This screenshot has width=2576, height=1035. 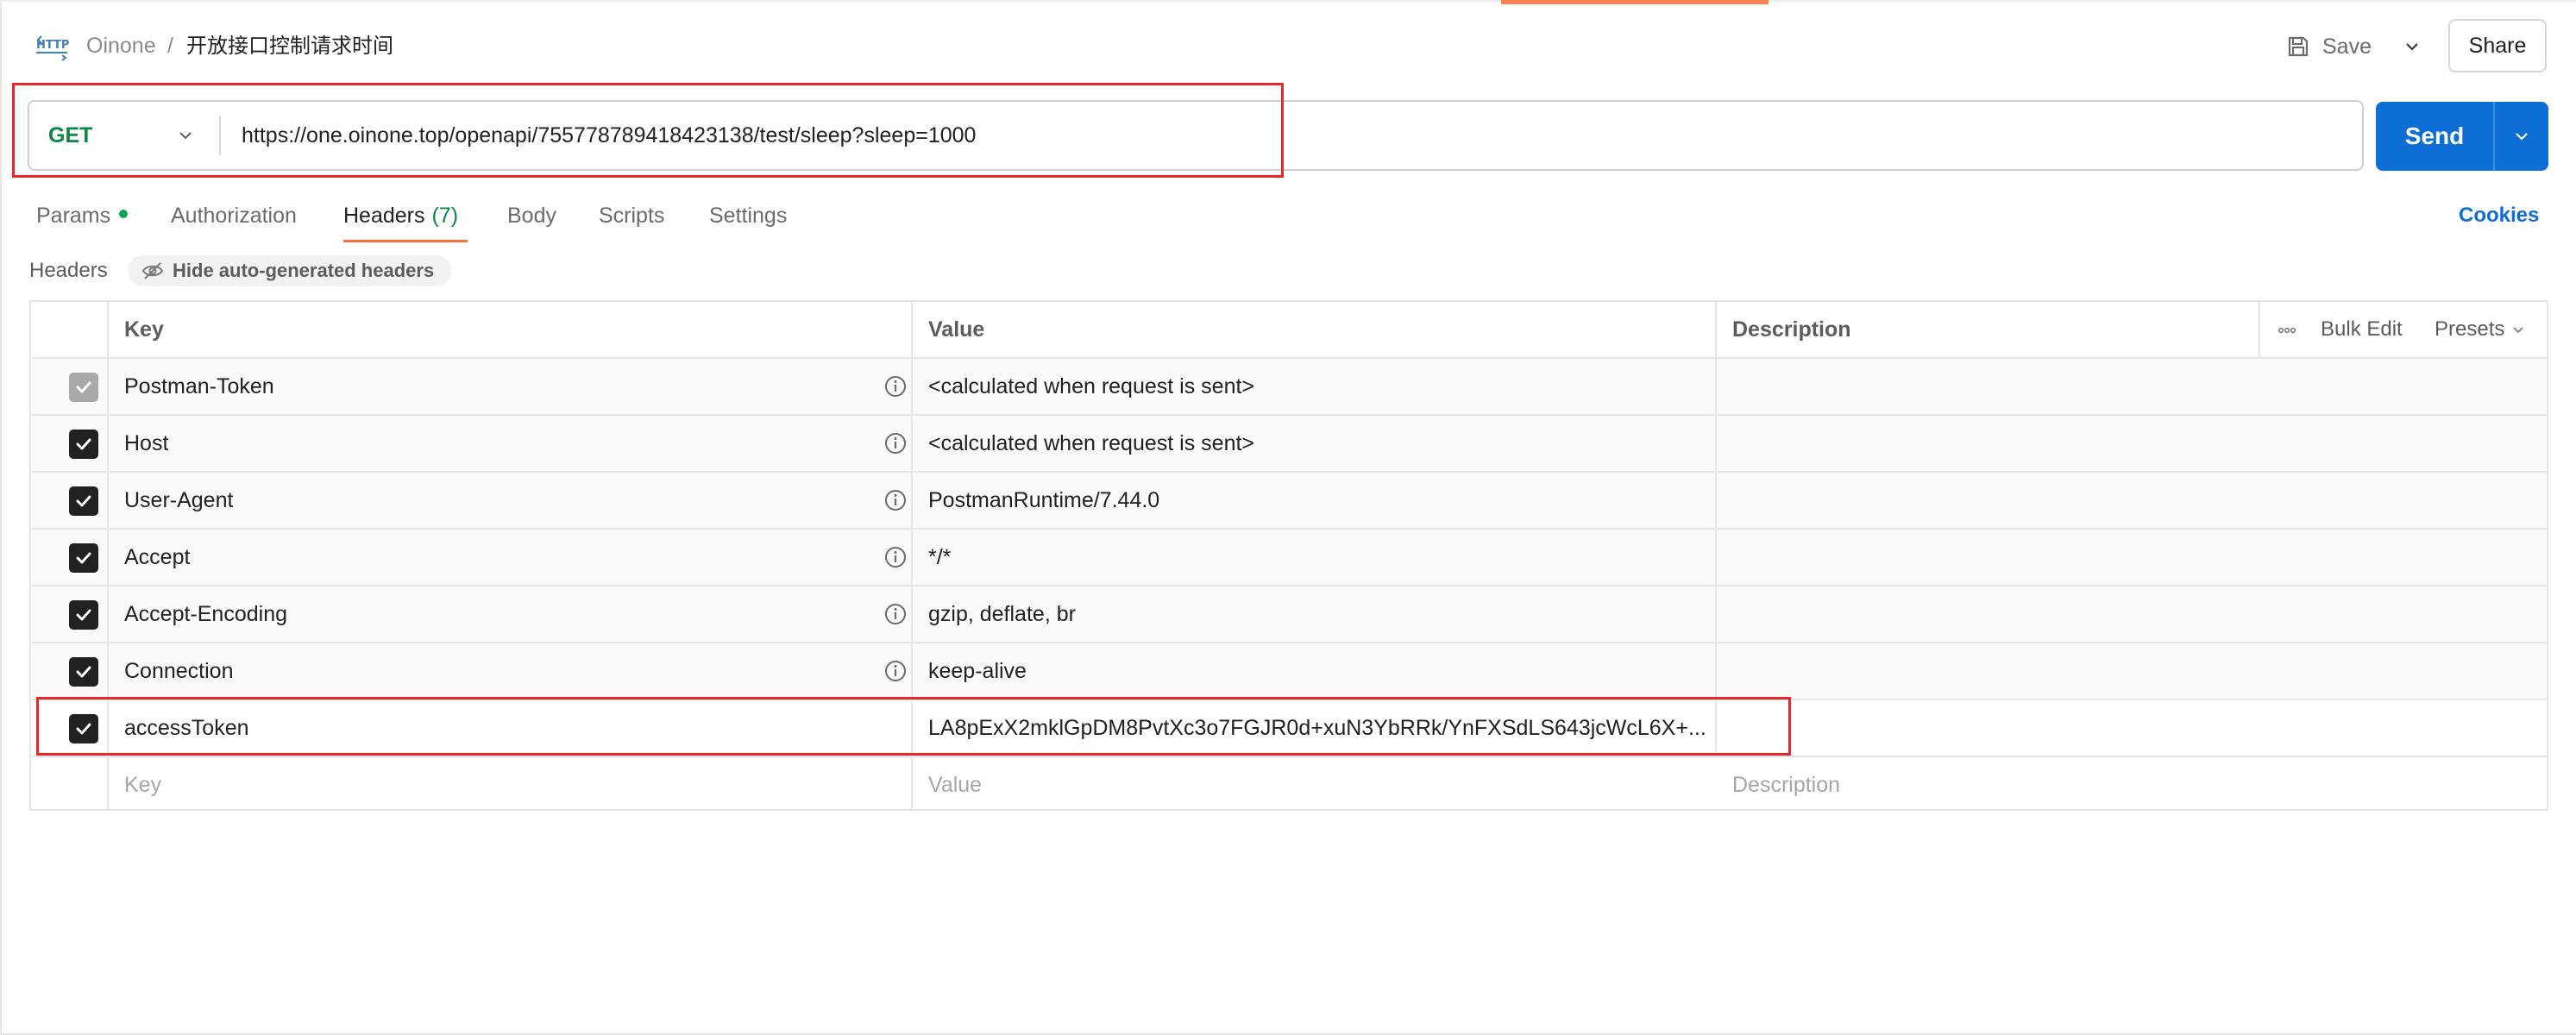 I want to click on tab-label: Scripts, so click(x=632, y=216).